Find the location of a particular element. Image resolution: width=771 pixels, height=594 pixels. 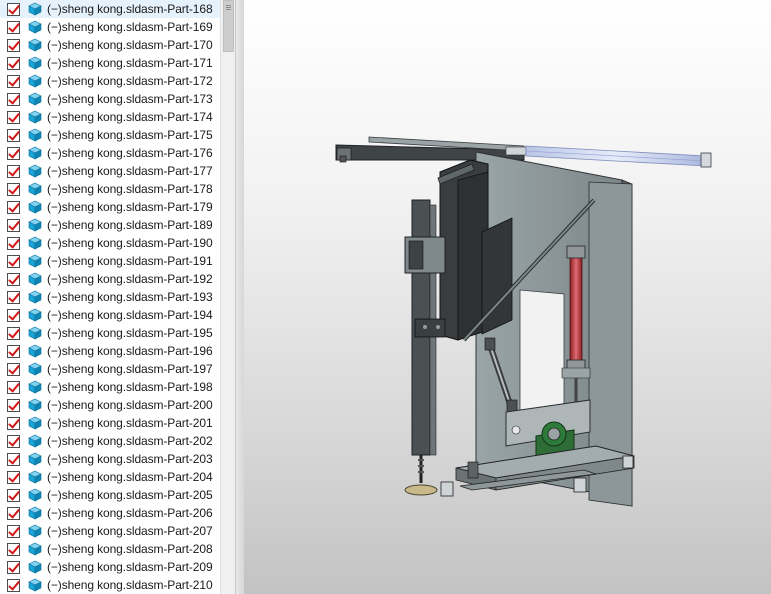

tree-item: (−)sheng kong.sldasm-Part-204 is located at coordinates (110, 477).